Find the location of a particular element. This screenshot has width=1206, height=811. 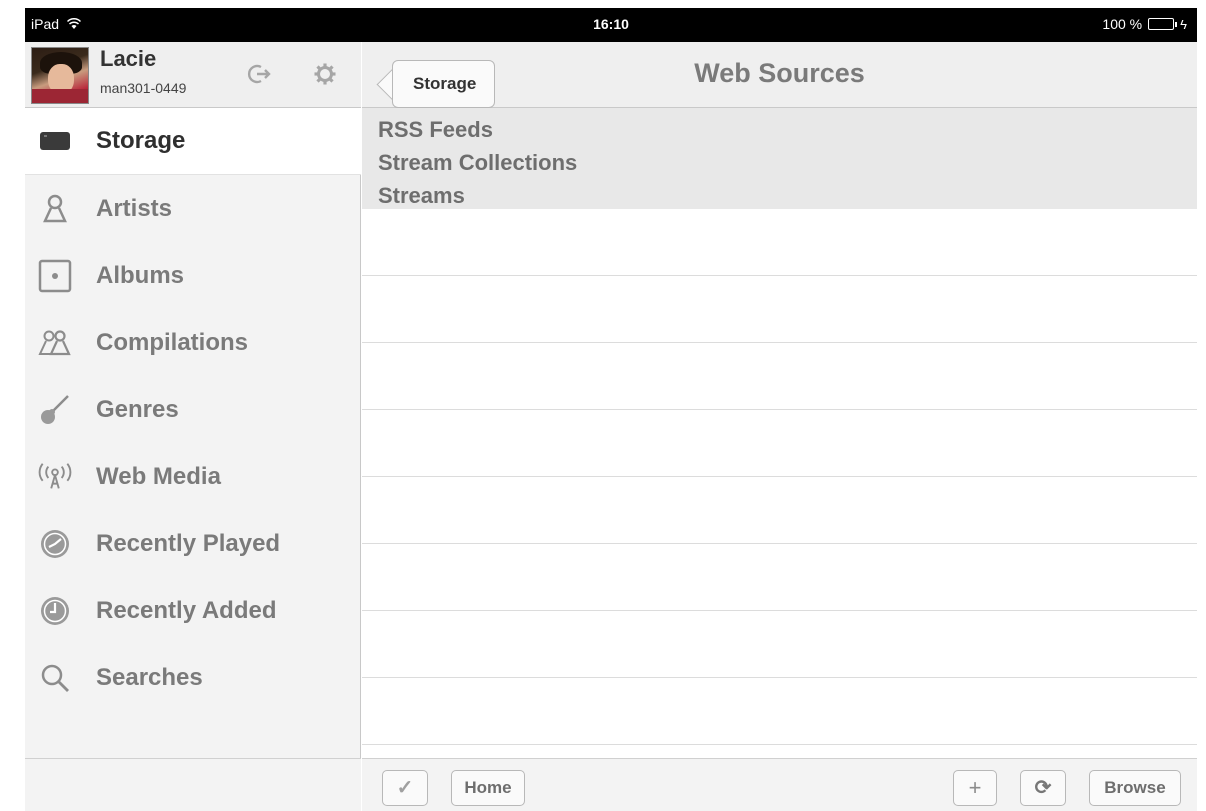

sidebar-item-label: Storage is located at coordinates (141, 140).